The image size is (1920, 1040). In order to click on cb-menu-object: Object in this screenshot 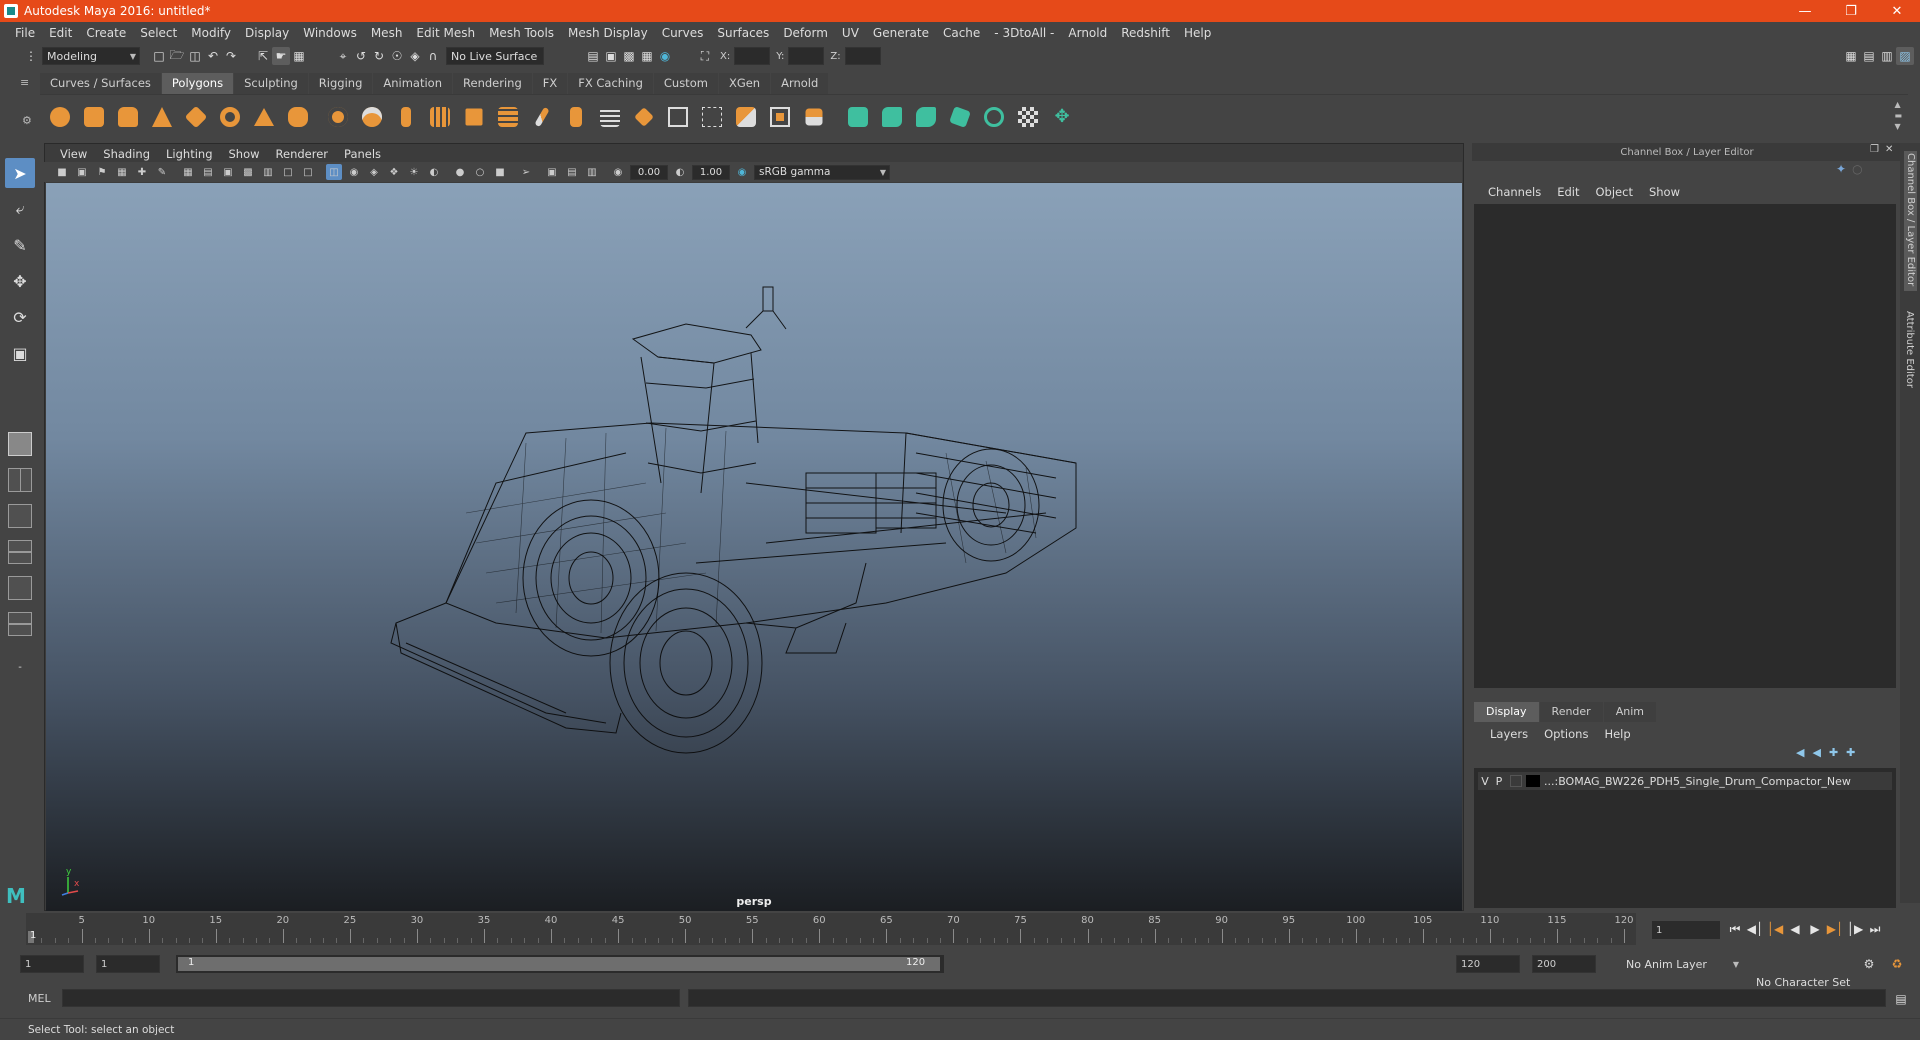, I will do `click(1614, 192)`.